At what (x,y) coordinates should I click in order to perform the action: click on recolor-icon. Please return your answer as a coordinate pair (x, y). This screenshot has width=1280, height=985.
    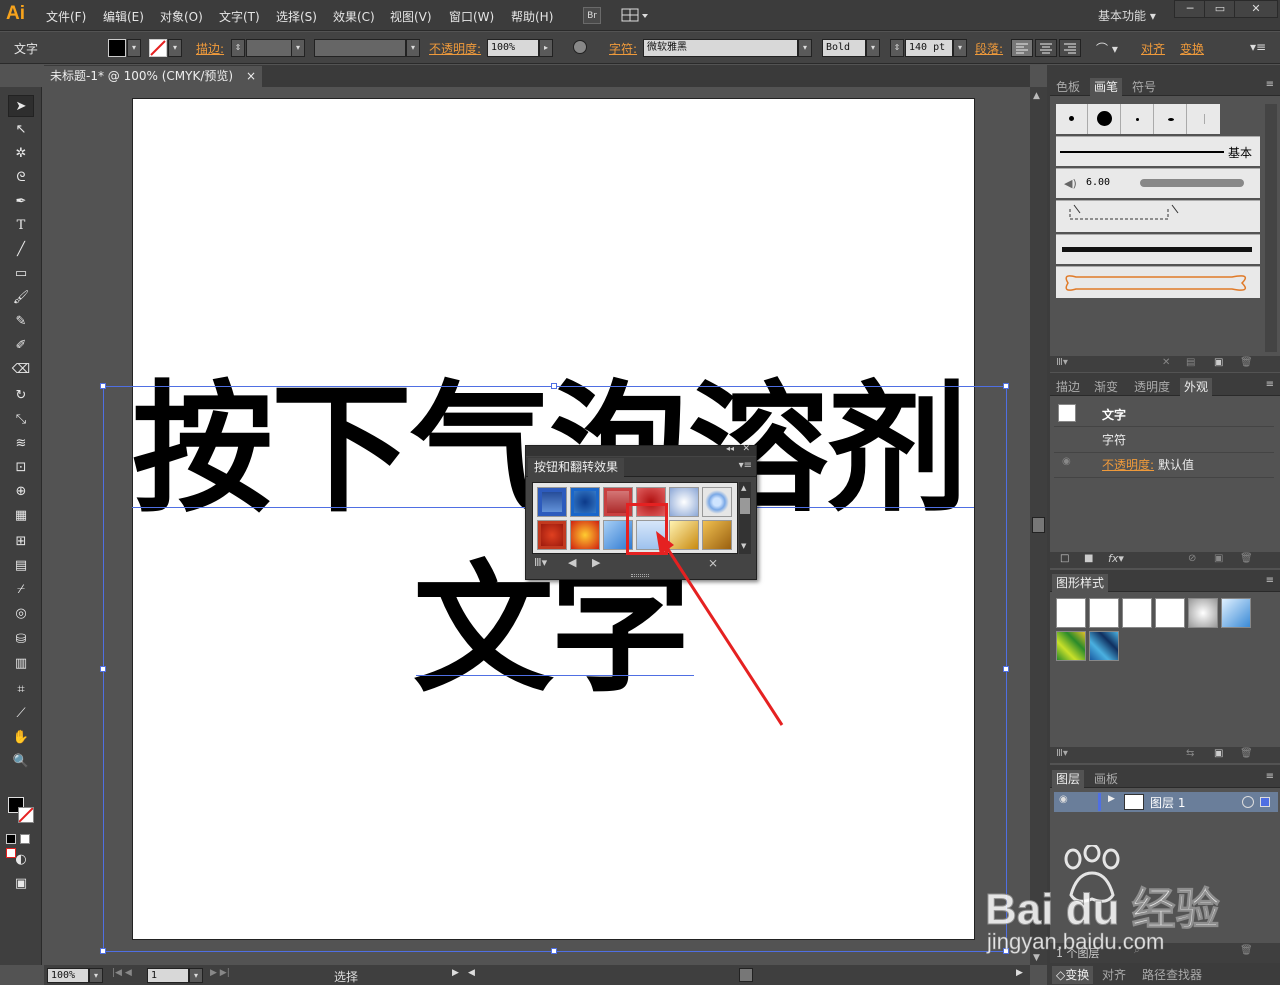
    Looking at the image, I should click on (580, 47).